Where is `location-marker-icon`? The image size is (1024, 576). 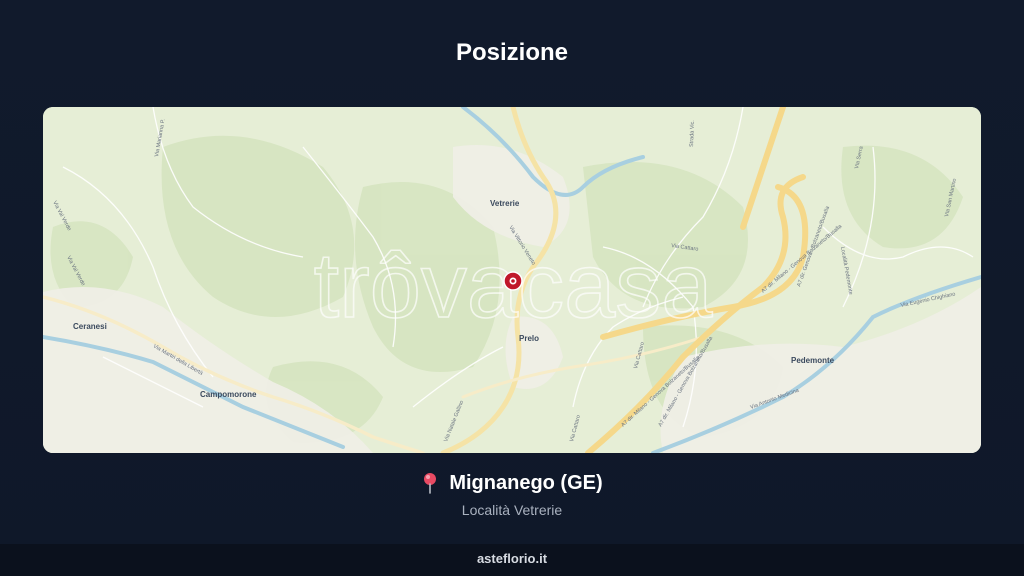
location-marker-icon is located at coordinates (513, 281).